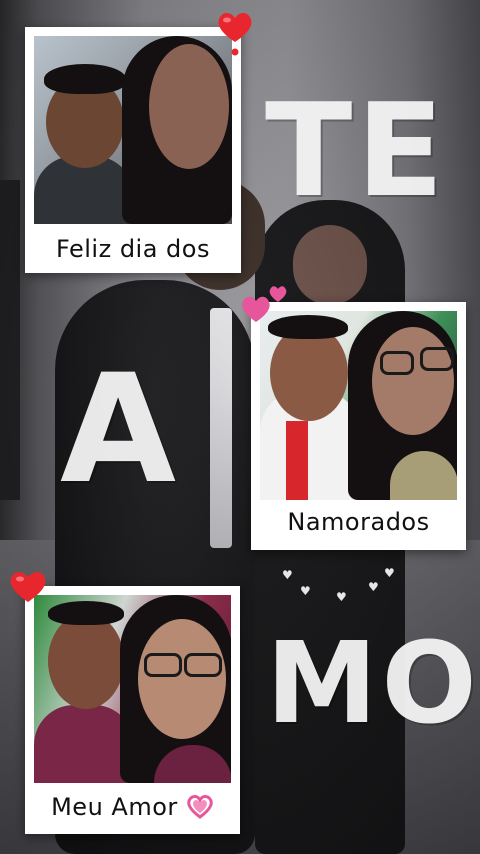  I want to click on polaroid-bottom: Meu Amor, so click(132, 710).